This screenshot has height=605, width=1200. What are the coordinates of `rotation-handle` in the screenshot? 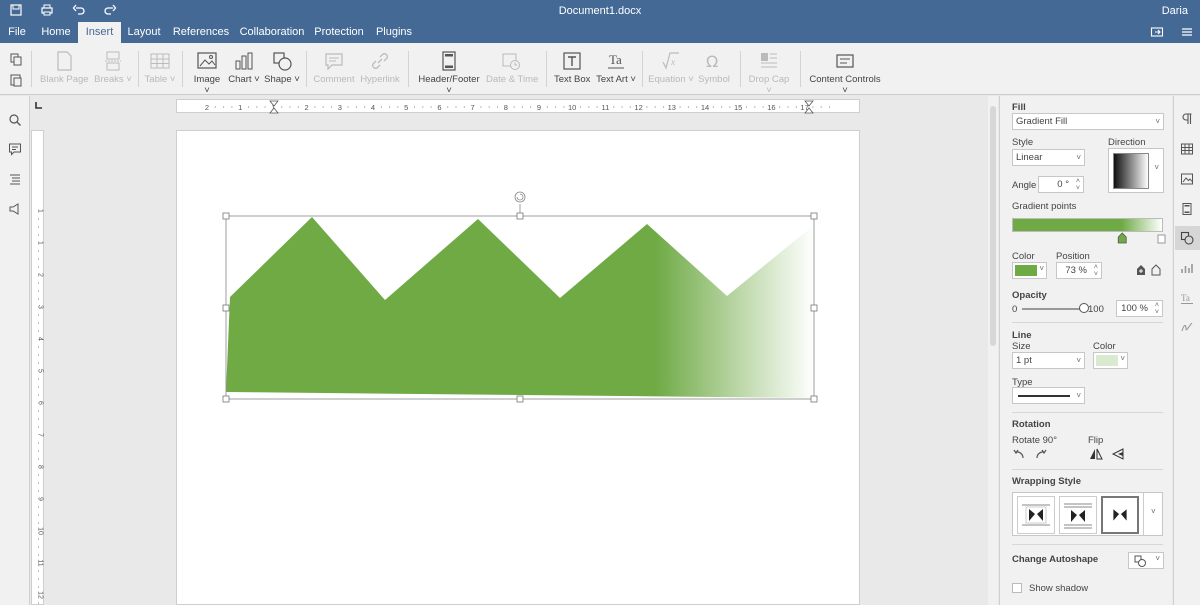 It's located at (520, 197).